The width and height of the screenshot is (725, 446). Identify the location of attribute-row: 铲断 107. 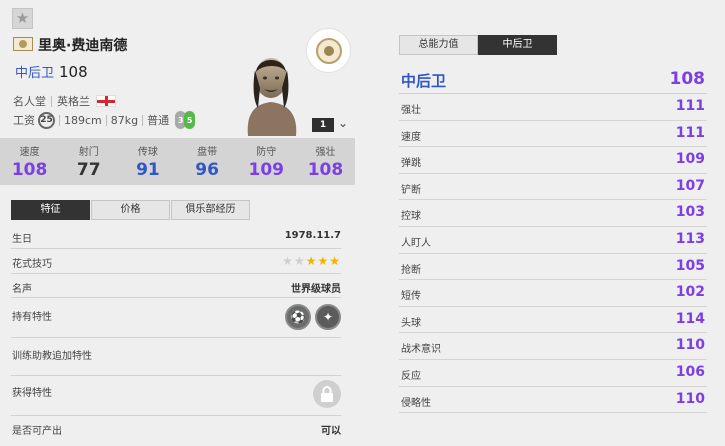
(553, 187).